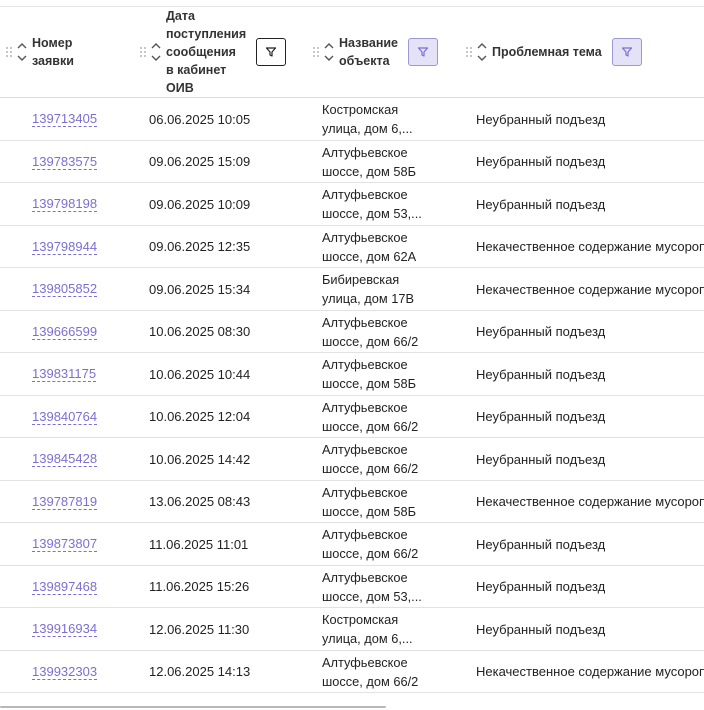  I want to click on column-header-object: Название объекта, so click(376, 52).